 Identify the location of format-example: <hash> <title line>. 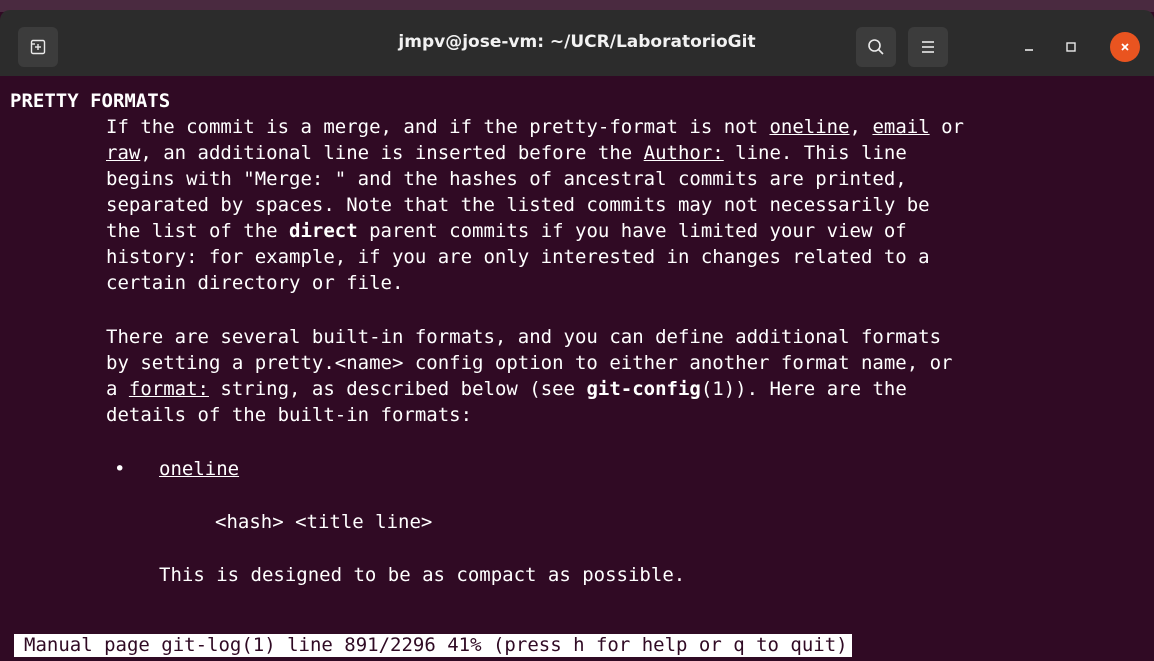
(324, 522).